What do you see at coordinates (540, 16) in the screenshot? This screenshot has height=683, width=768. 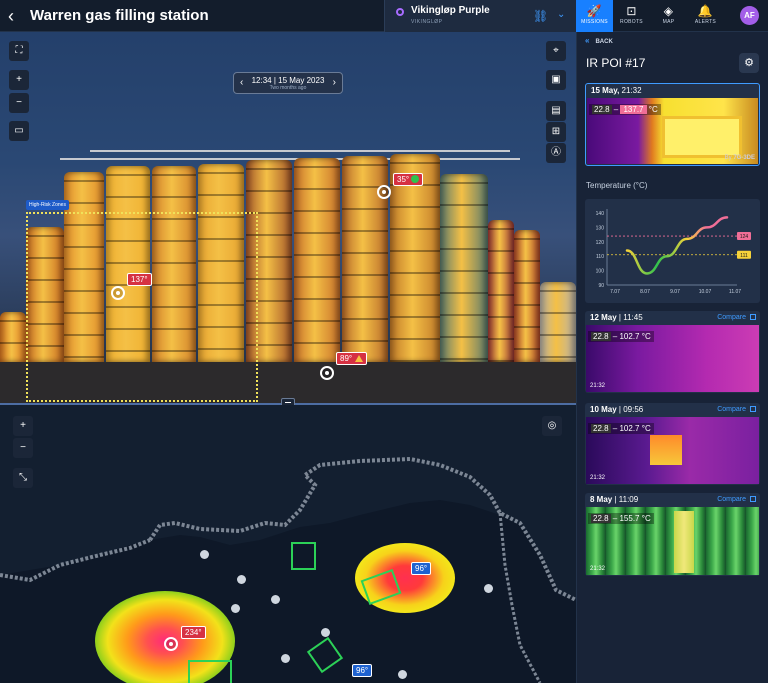 I see `link-icon: ⛓` at bounding box center [540, 16].